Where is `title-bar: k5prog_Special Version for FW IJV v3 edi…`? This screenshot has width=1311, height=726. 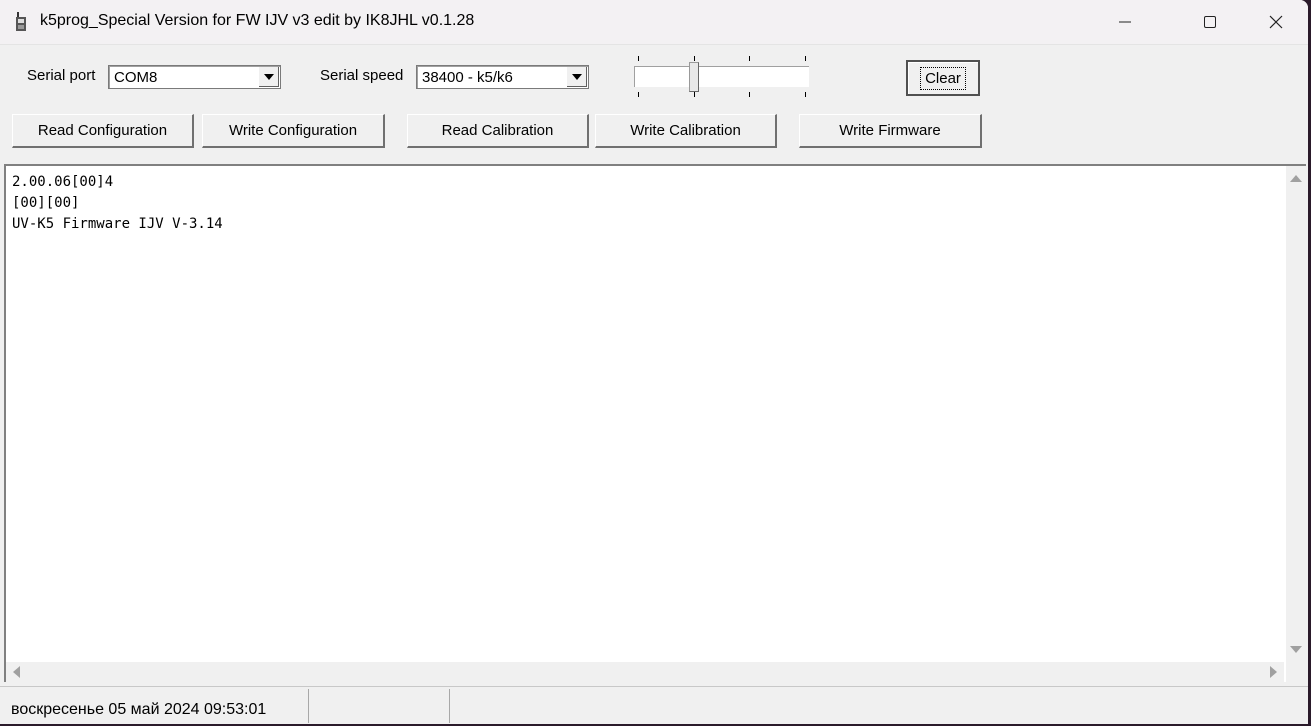 title-bar: k5prog_Special Version for FW IJV v3 edi… is located at coordinates (654, 22).